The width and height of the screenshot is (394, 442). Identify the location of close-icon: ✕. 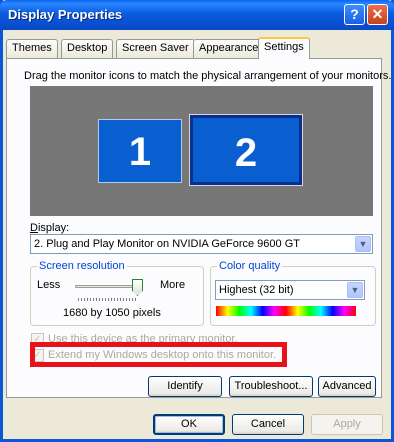
(377, 14).